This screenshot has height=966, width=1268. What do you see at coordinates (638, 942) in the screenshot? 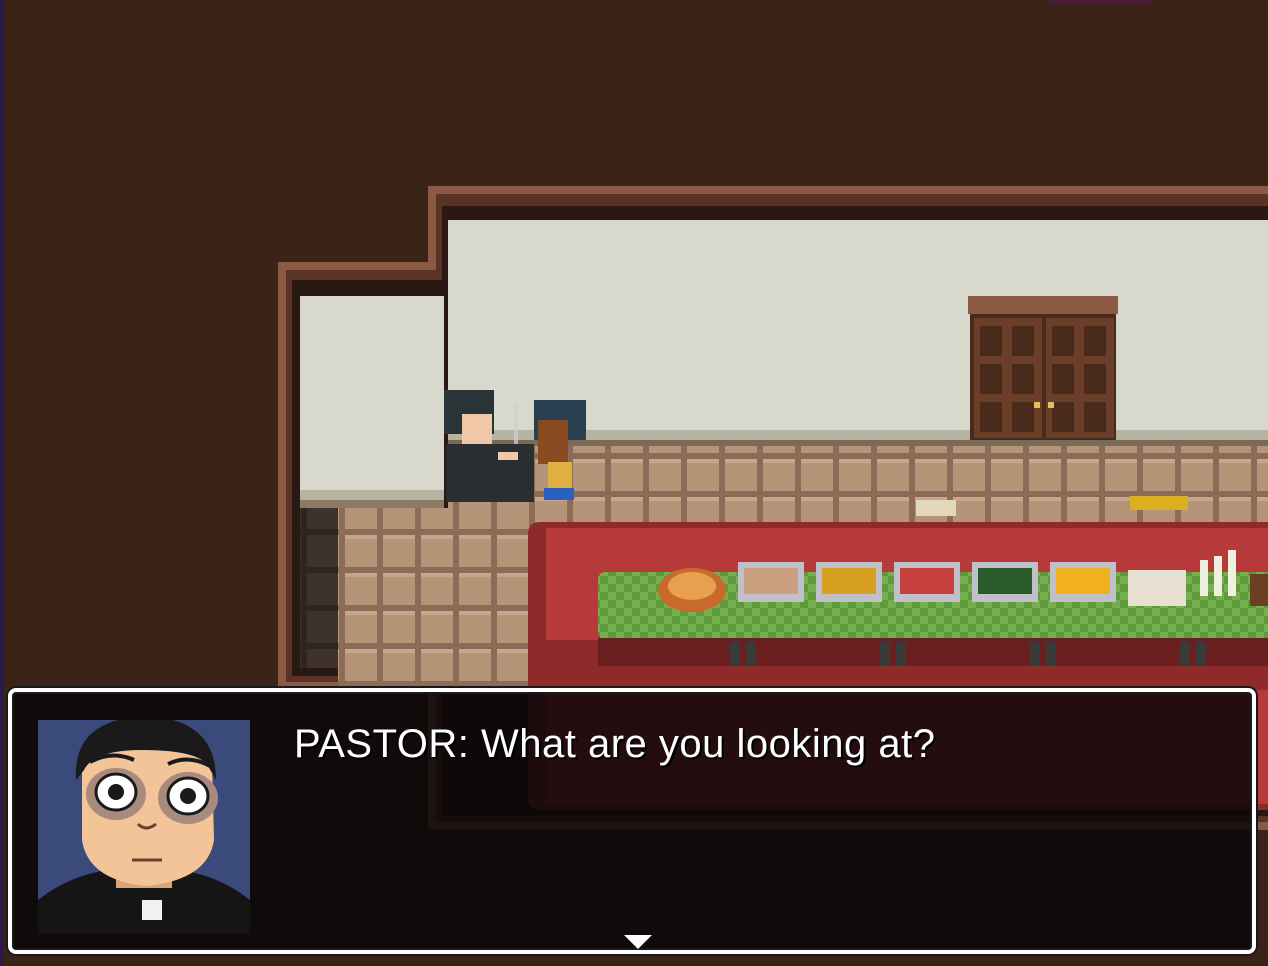
I see `triangle-down-icon` at bounding box center [638, 942].